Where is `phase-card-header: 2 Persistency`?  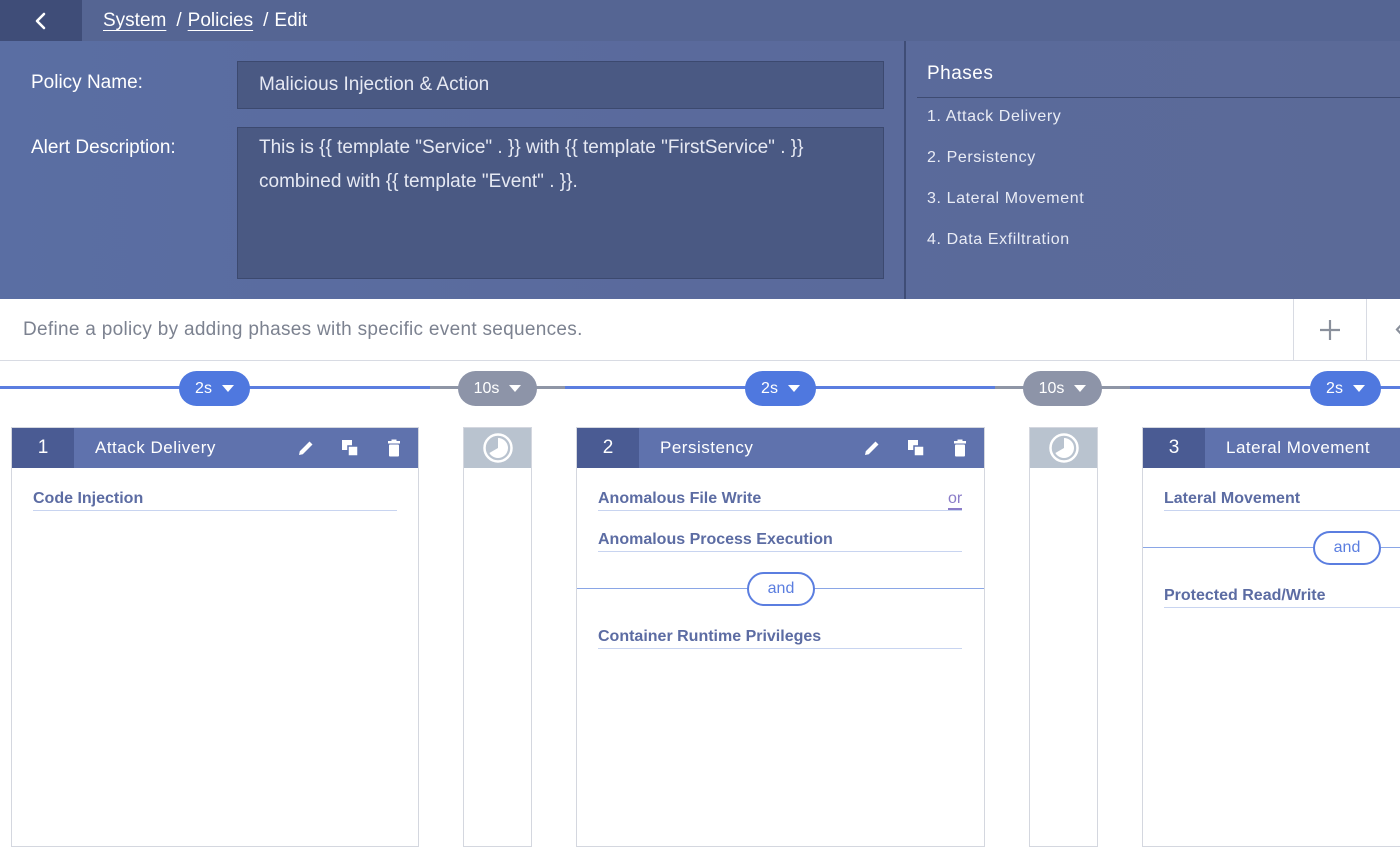
phase-card-header: 2 Persistency is located at coordinates (780, 448).